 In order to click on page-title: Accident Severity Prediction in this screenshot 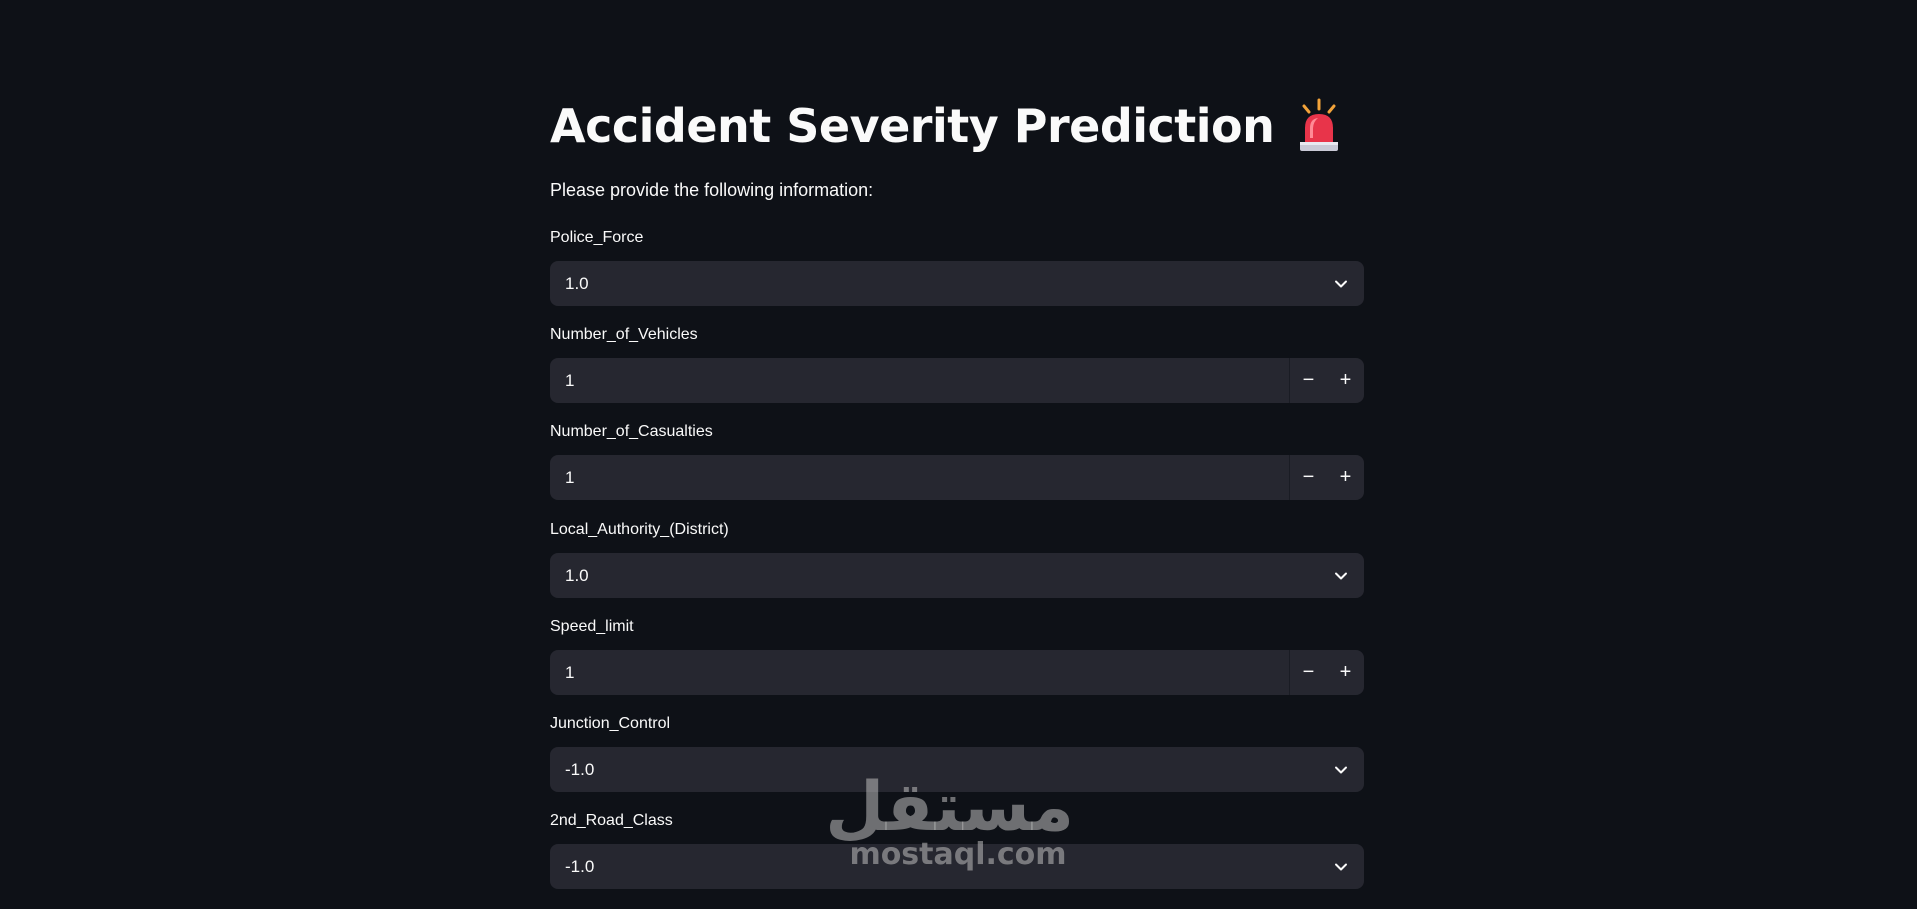, I will do `click(912, 126)`.